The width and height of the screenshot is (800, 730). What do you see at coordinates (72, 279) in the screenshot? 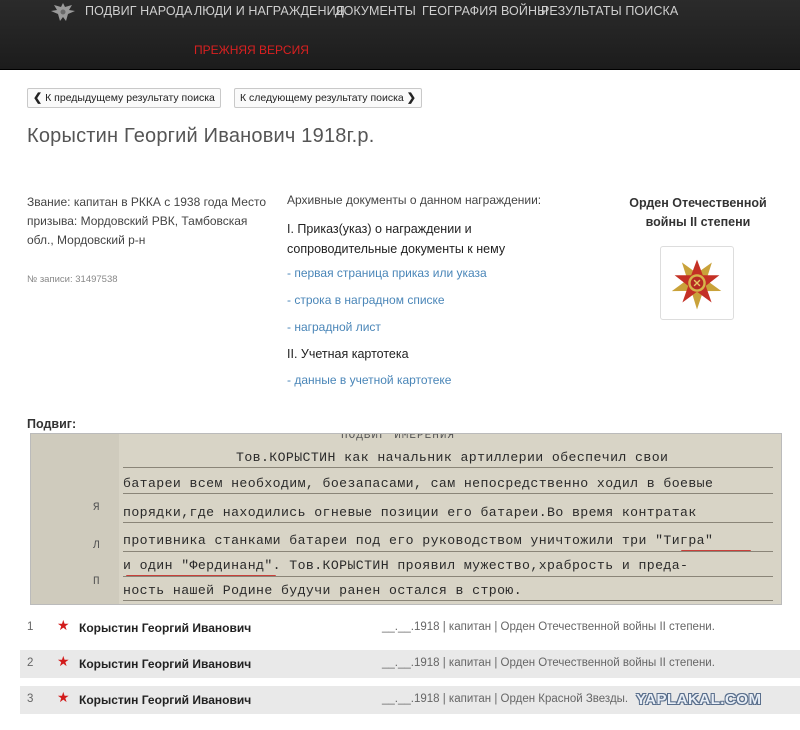
I see `record-number: № записи: 31497538` at bounding box center [72, 279].